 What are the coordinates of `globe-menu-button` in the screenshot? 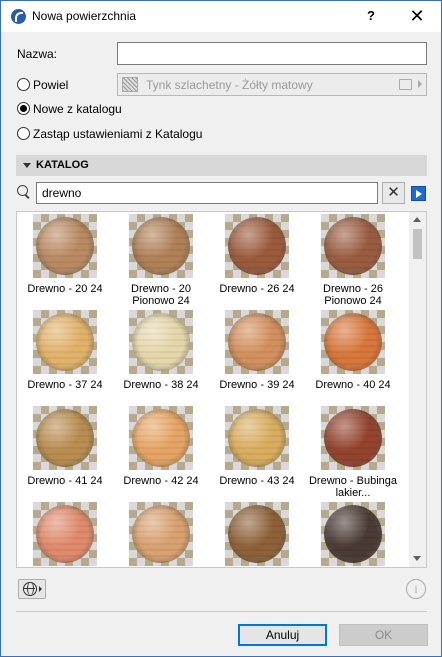 It's located at (32, 589).